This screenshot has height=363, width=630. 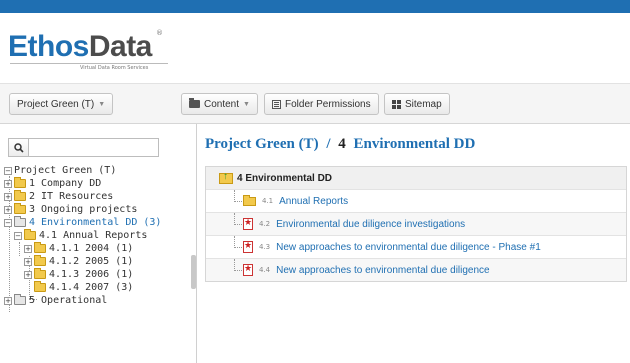 I want to click on tree-item-annual-reports: − 4.1 Annual Reports, so click(x=80, y=235).